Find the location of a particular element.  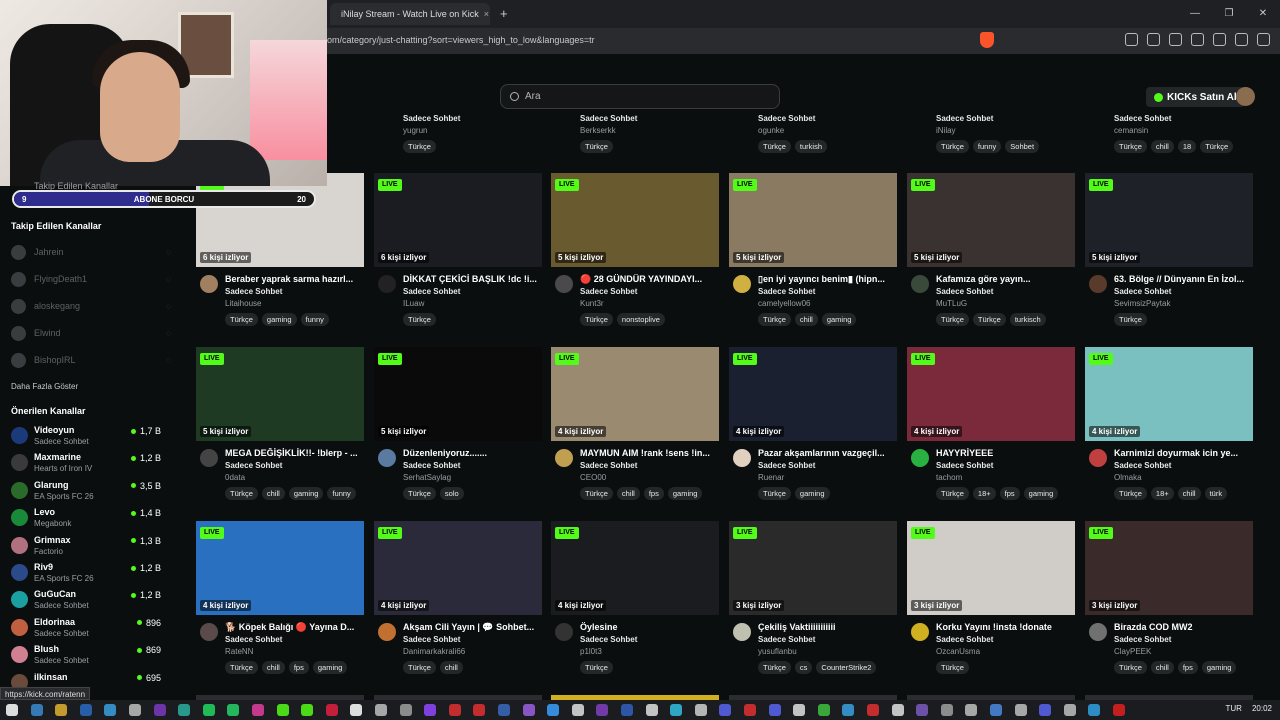

streamer-name: MuTLuG is located at coordinates (951, 303).